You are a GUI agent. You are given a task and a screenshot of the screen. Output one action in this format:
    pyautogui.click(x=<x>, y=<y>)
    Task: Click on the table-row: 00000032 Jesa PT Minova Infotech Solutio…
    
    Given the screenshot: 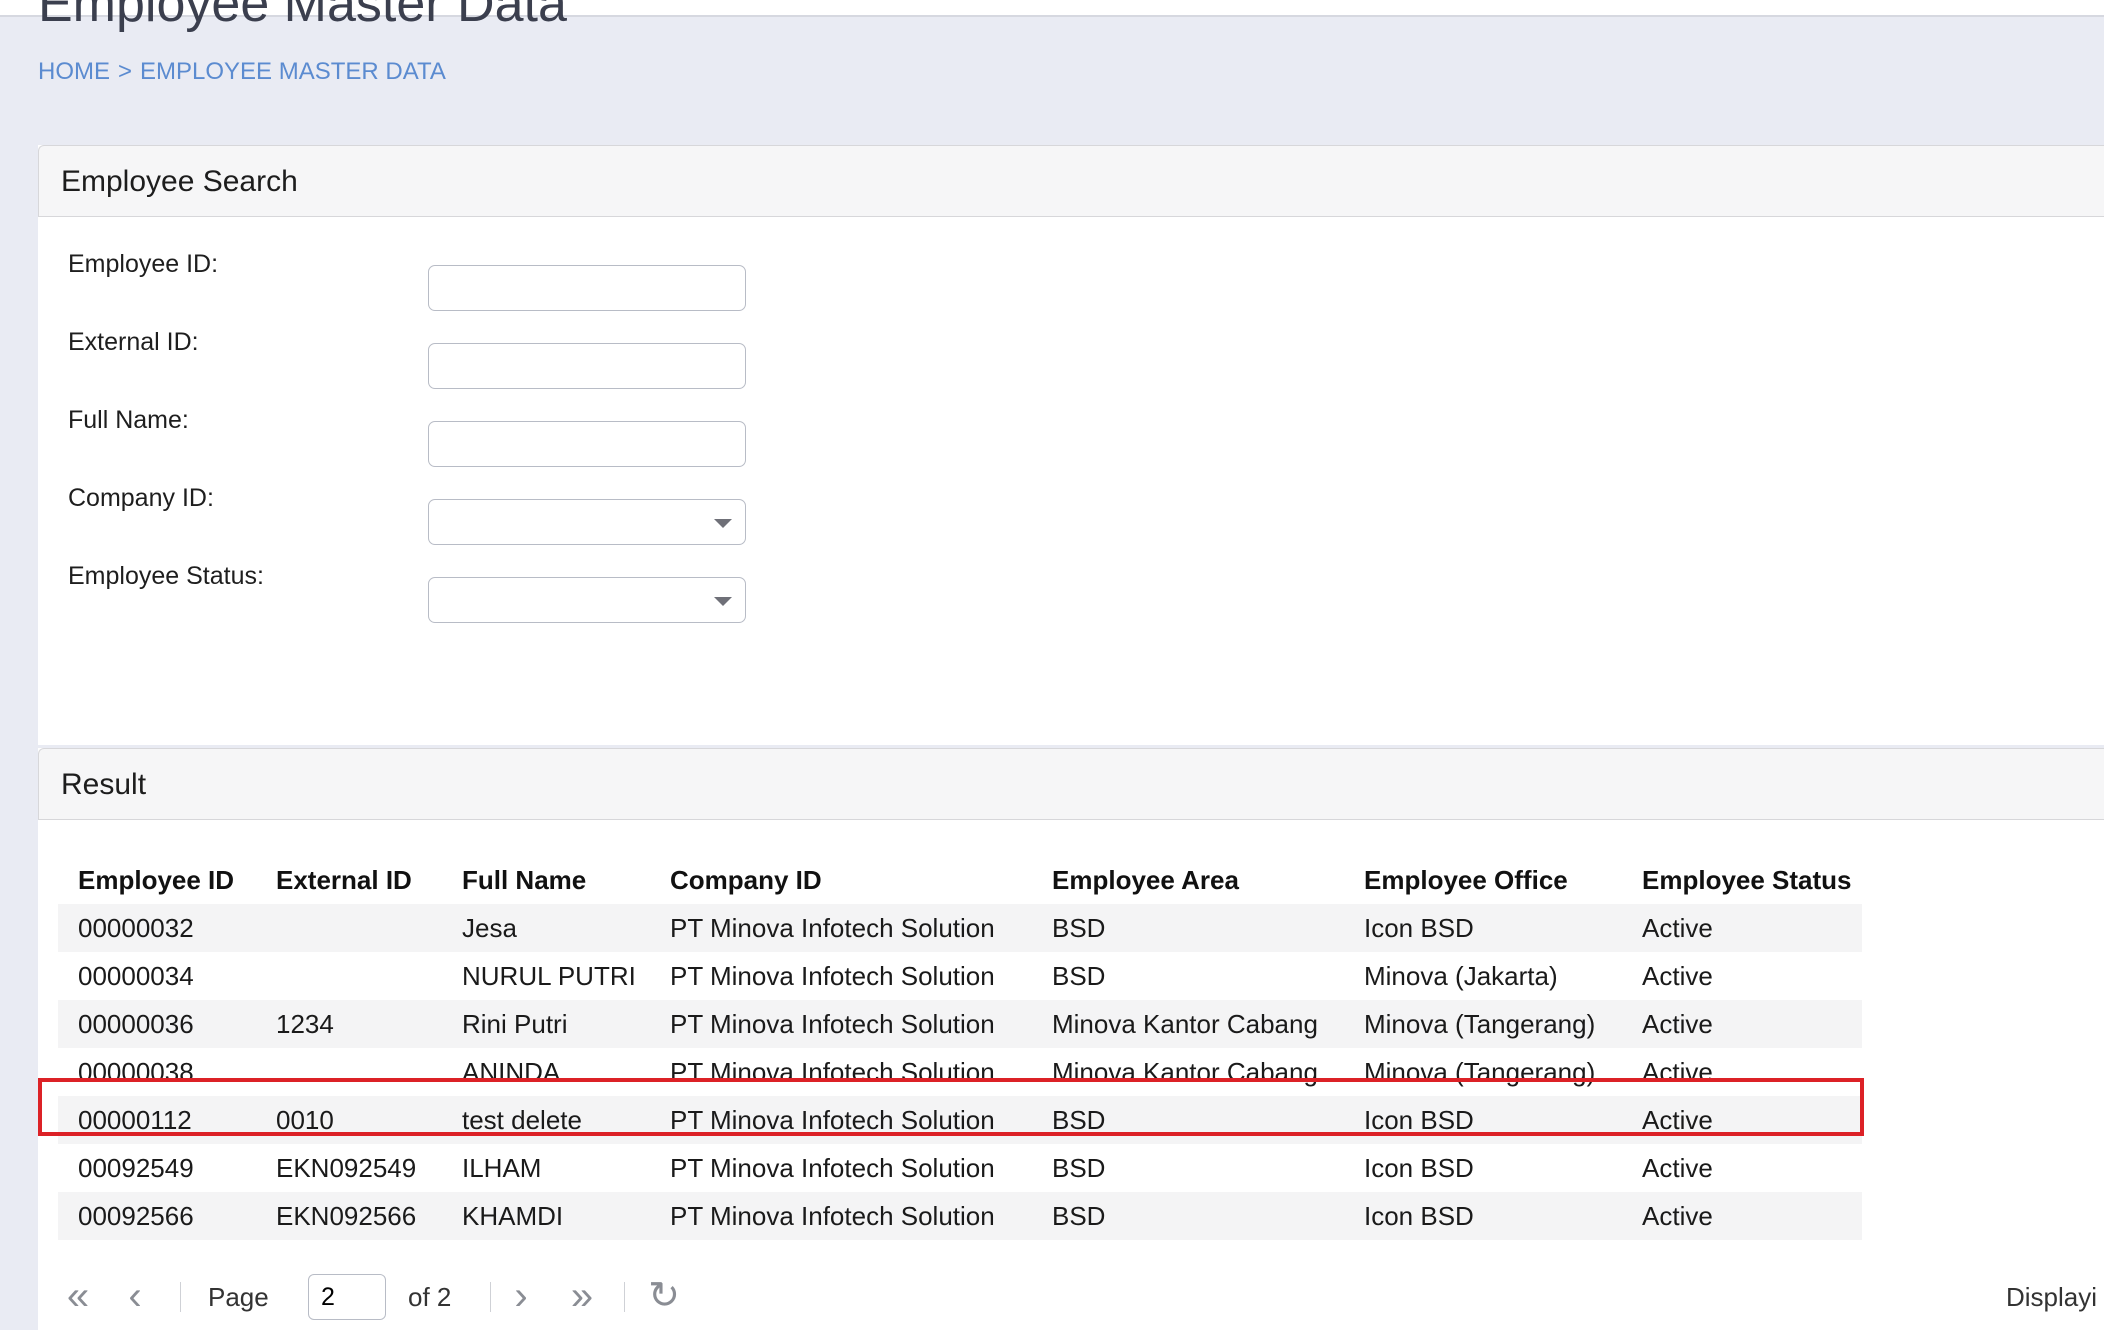 What is the action you would take?
    pyautogui.click(x=960, y=928)
    